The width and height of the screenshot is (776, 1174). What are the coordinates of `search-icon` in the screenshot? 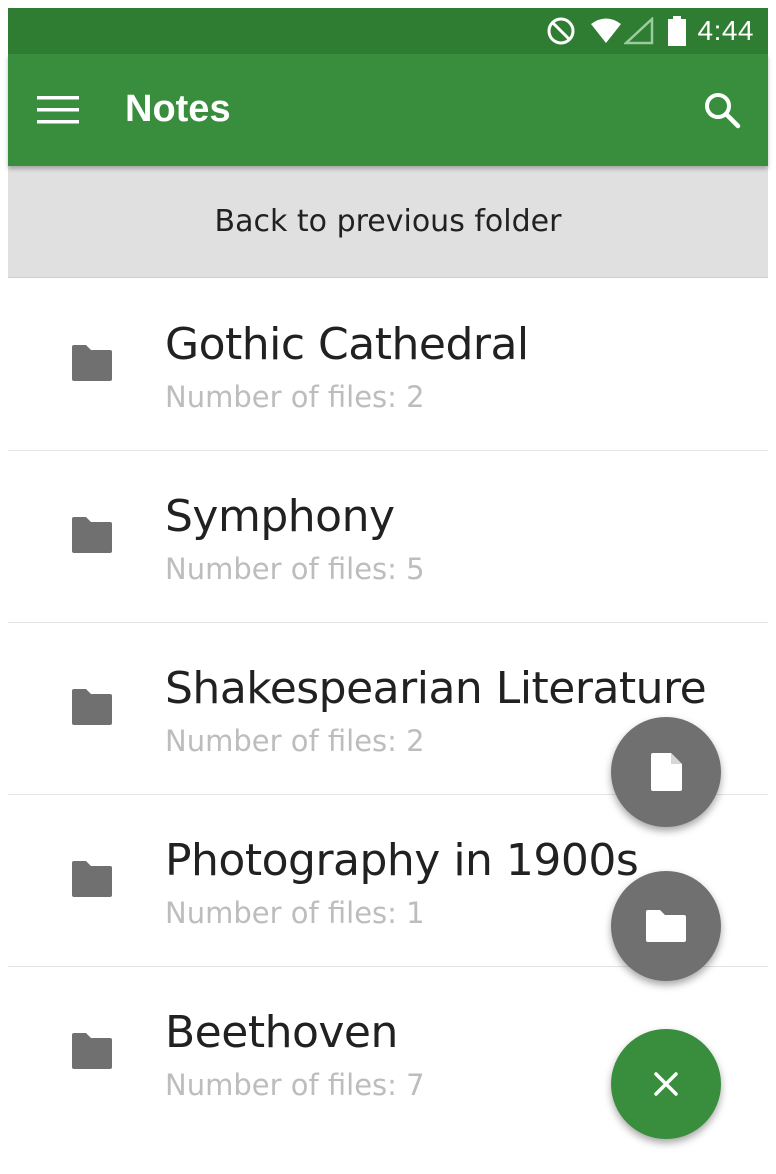 It's located at (723, 111).